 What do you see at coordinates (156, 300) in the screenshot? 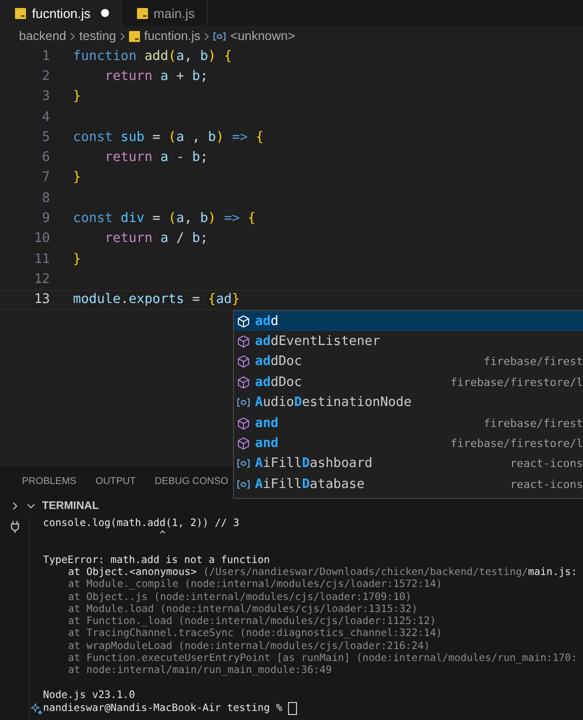
I see `code-line: module.exports = {ad}` at bounding box center [156, 300].